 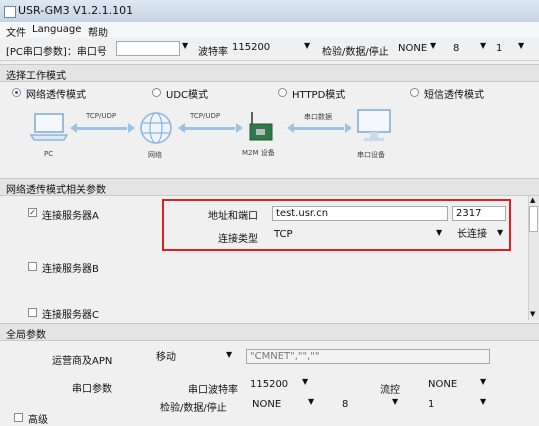 I want to click on scroll-down-icon: ▼, so click(x=532, y=314).